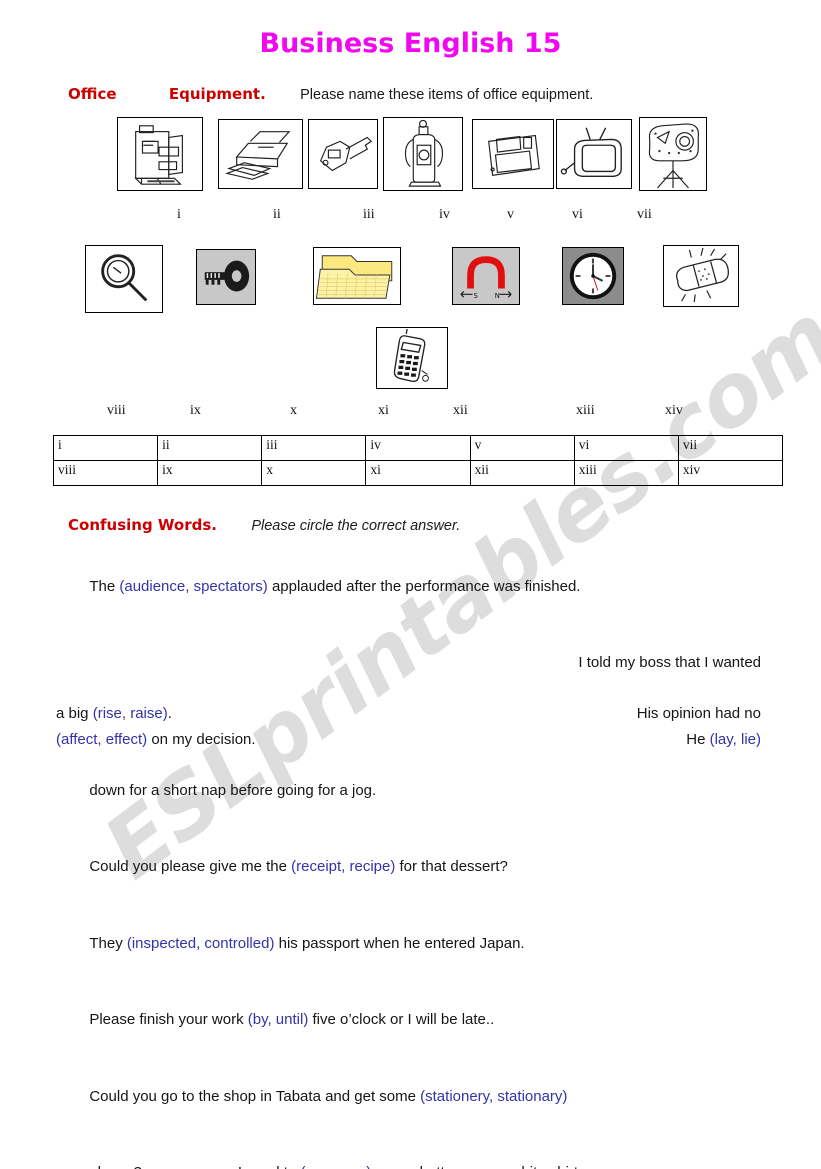 The image size is (821, 1169). I want to click on section1-label-office: Office, so click(92, 94).